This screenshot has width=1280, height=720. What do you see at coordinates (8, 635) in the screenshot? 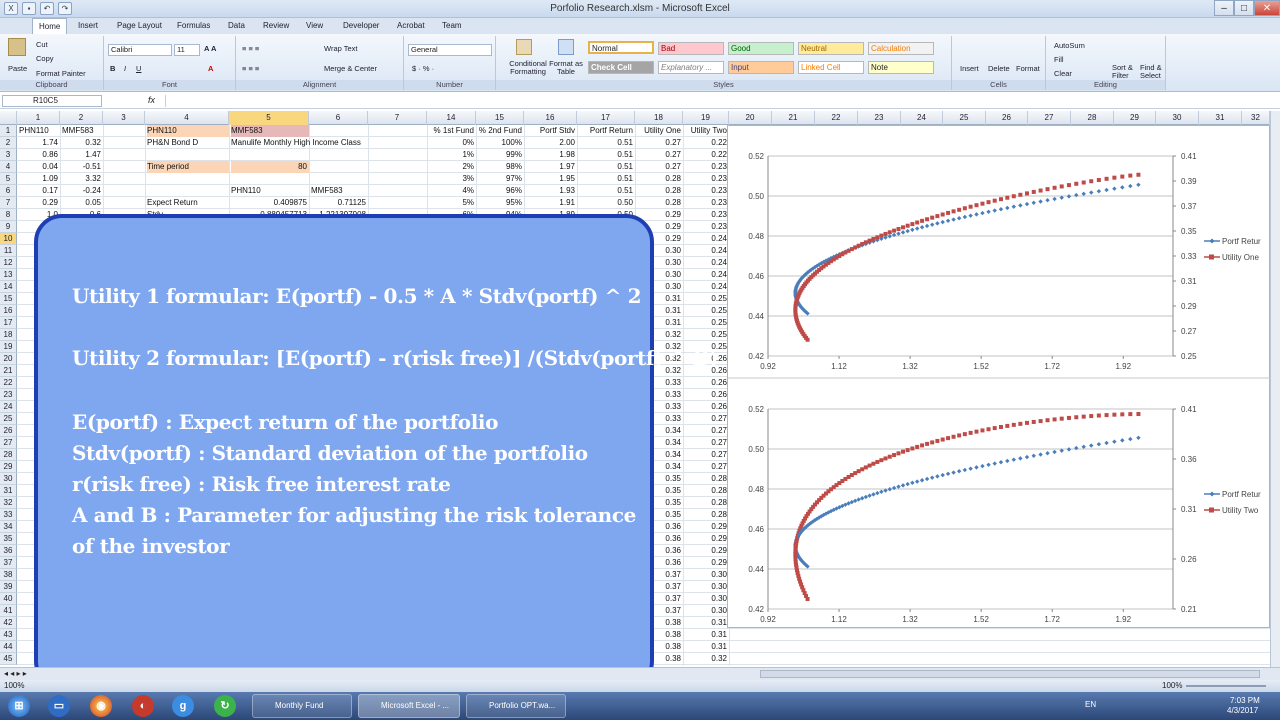
I see `row-header: 43` at bounding box center [8, 635].